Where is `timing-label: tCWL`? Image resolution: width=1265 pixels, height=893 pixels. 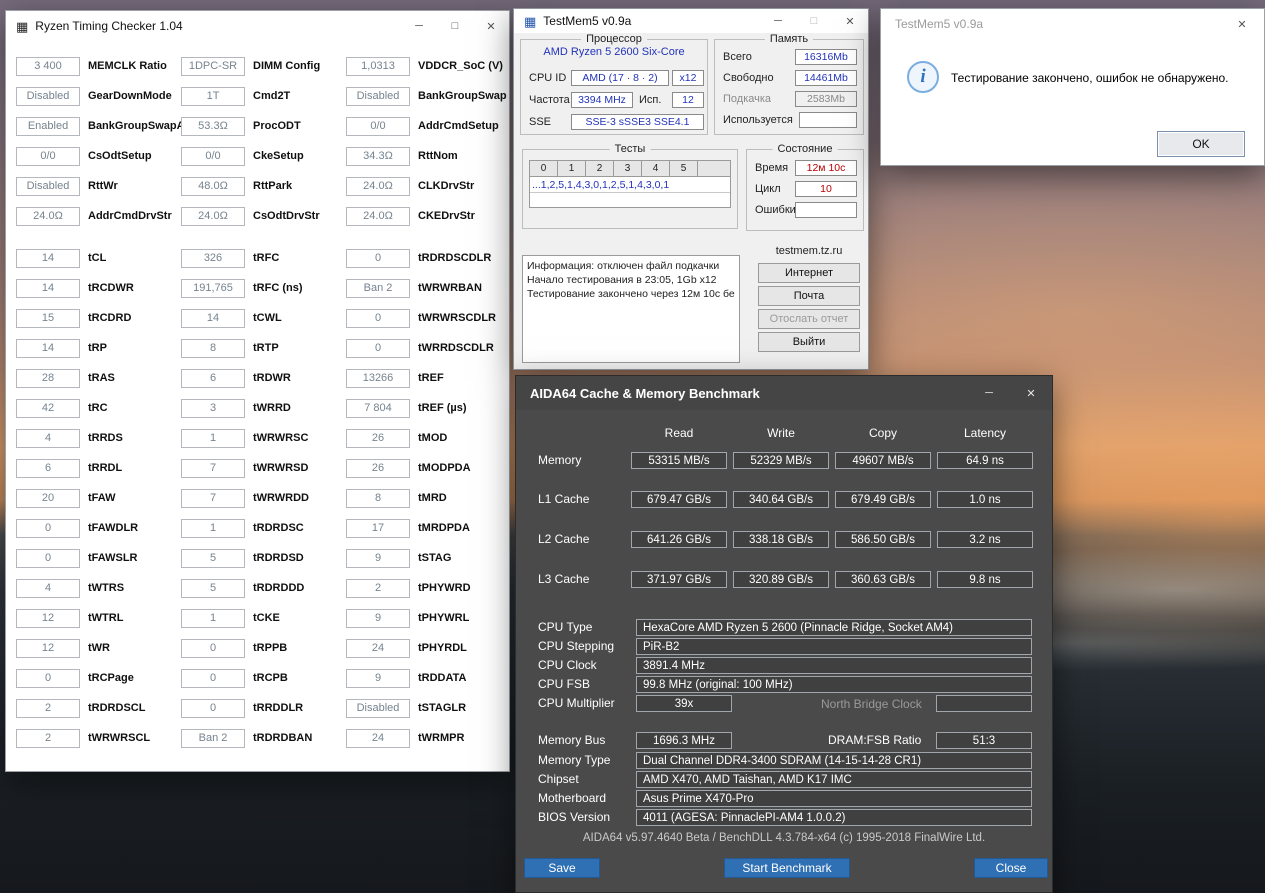
timing-label: tCWL is located at coordinates (267, 318).